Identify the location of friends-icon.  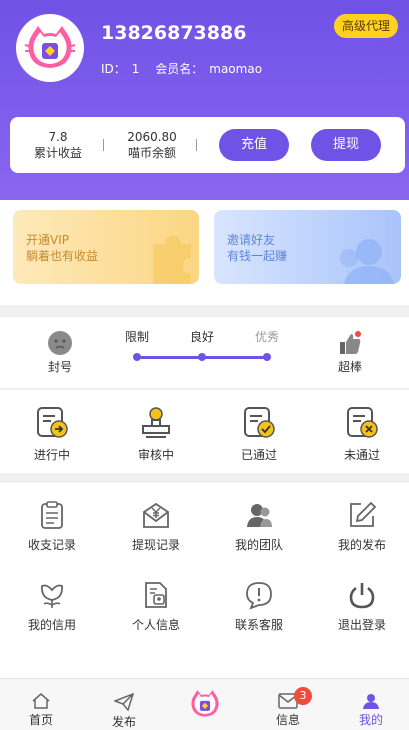
(367, 261).